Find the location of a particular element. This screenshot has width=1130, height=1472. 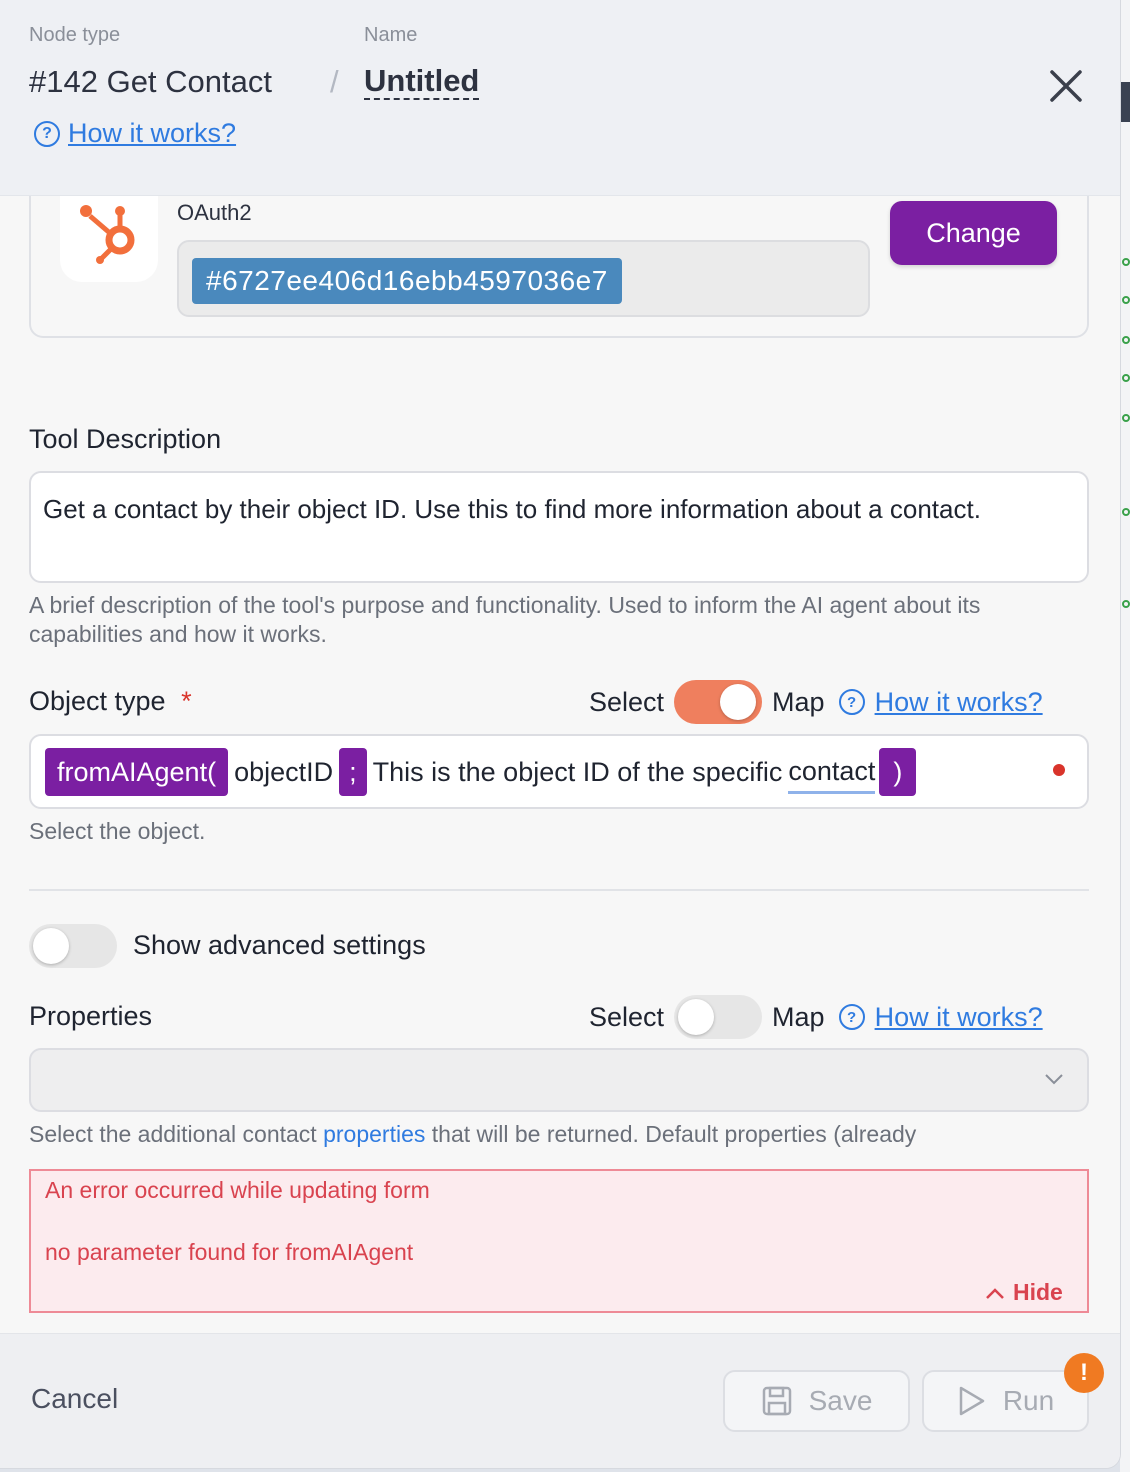

error-title: An error occurred while updating form is located at coordinates (237, 1190).